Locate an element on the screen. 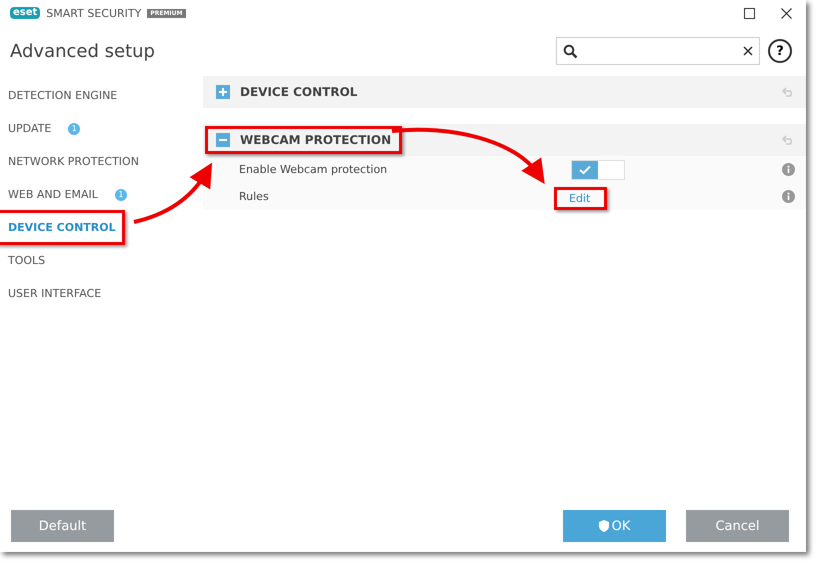 The image size is (820, 566). sidebar-item: UPDATE is located at coordinates (30, 128).